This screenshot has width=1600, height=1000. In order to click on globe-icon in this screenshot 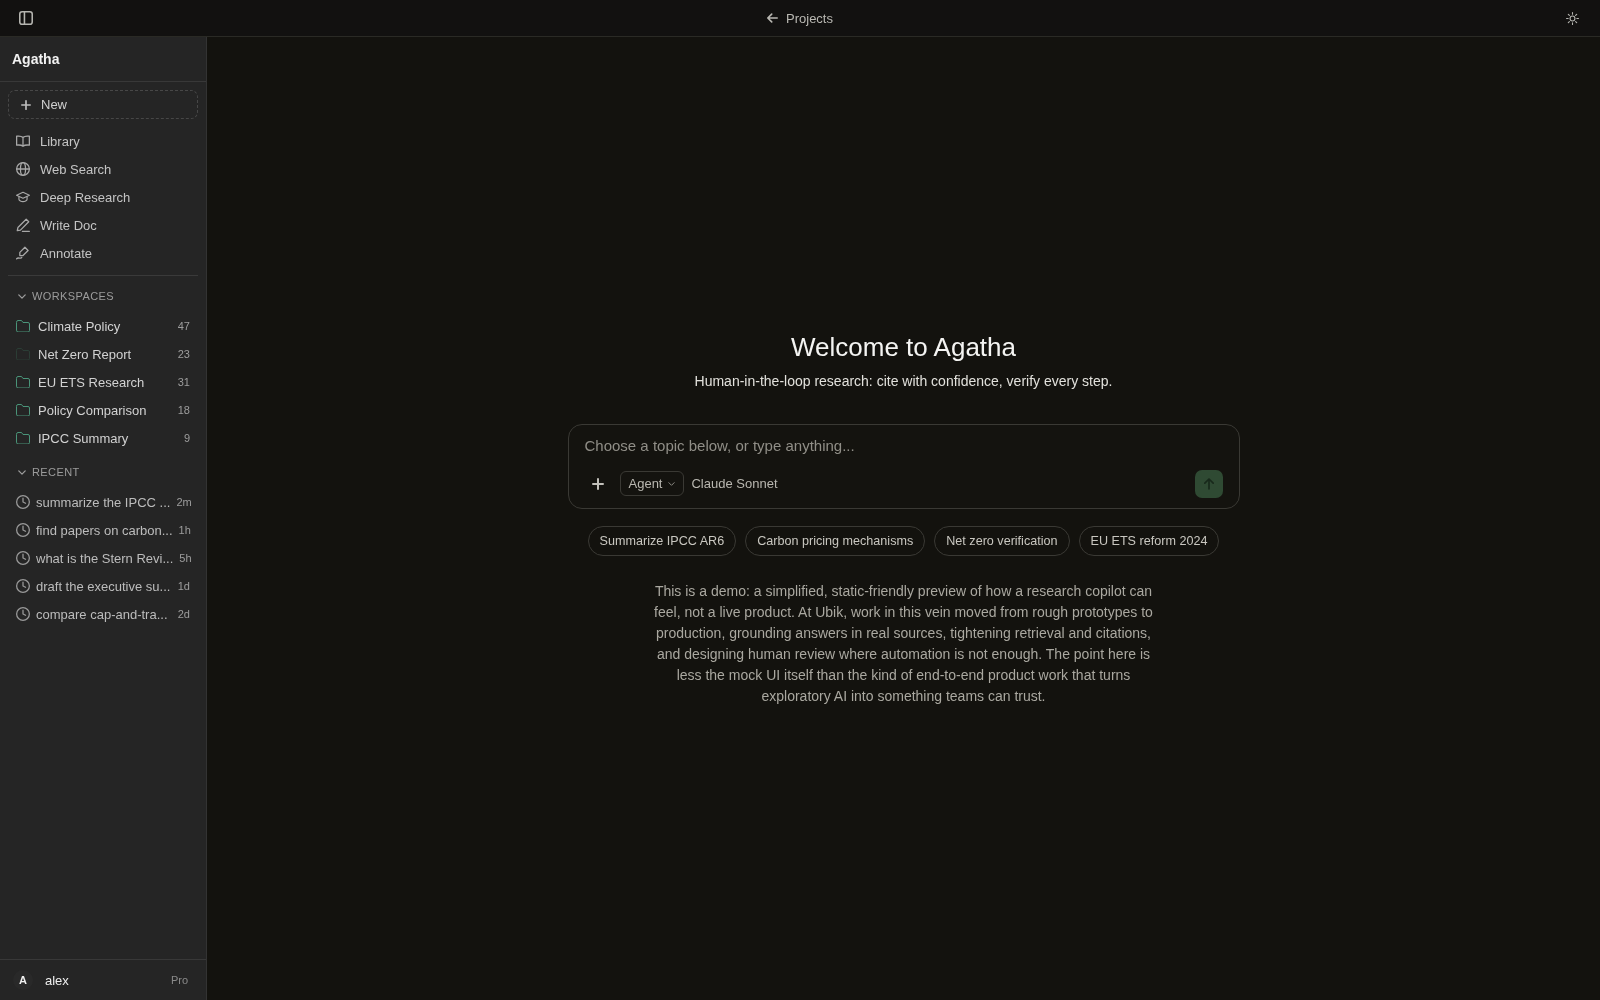, I will do `click(23, 169)`.